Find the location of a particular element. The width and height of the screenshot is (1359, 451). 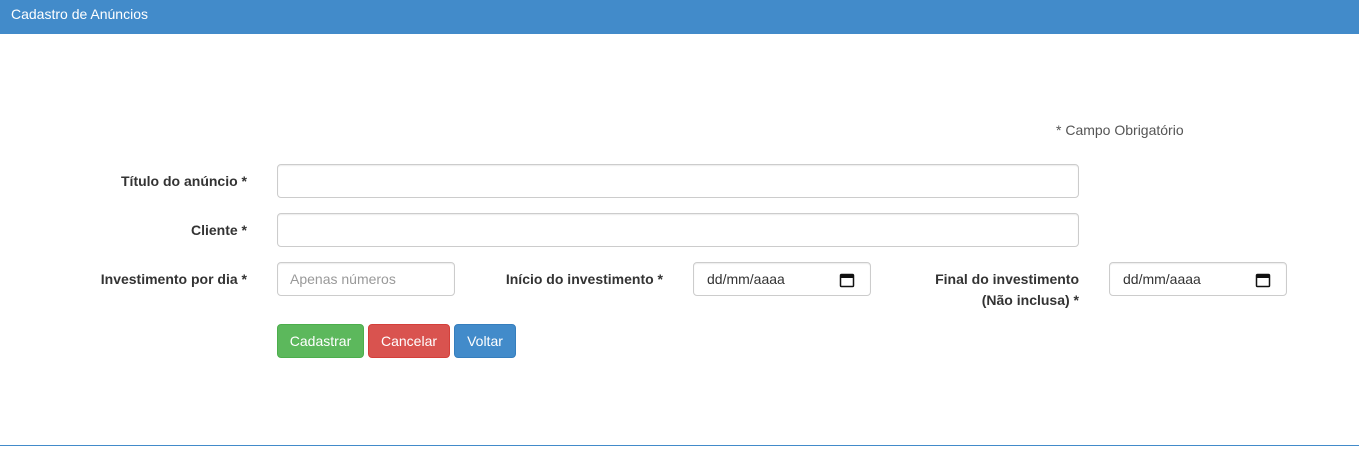

investimento-input is located at coordinates (366, 279).